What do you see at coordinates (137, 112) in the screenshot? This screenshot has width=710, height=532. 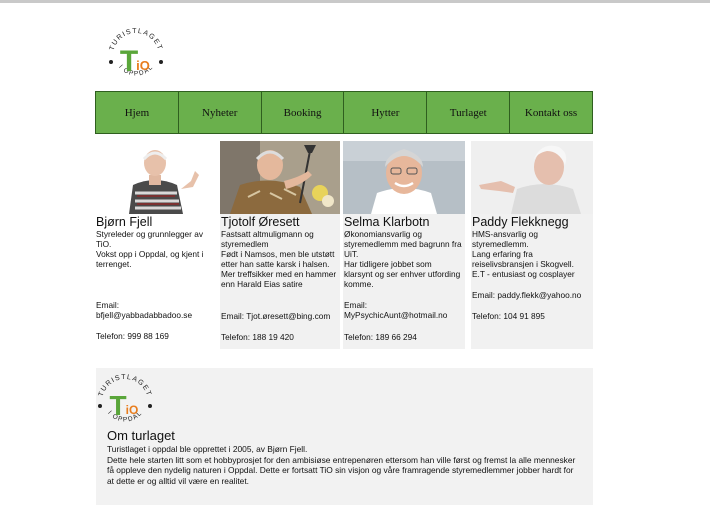 I see `nav-hjem: Hjem` at bounding box center [137, 112].